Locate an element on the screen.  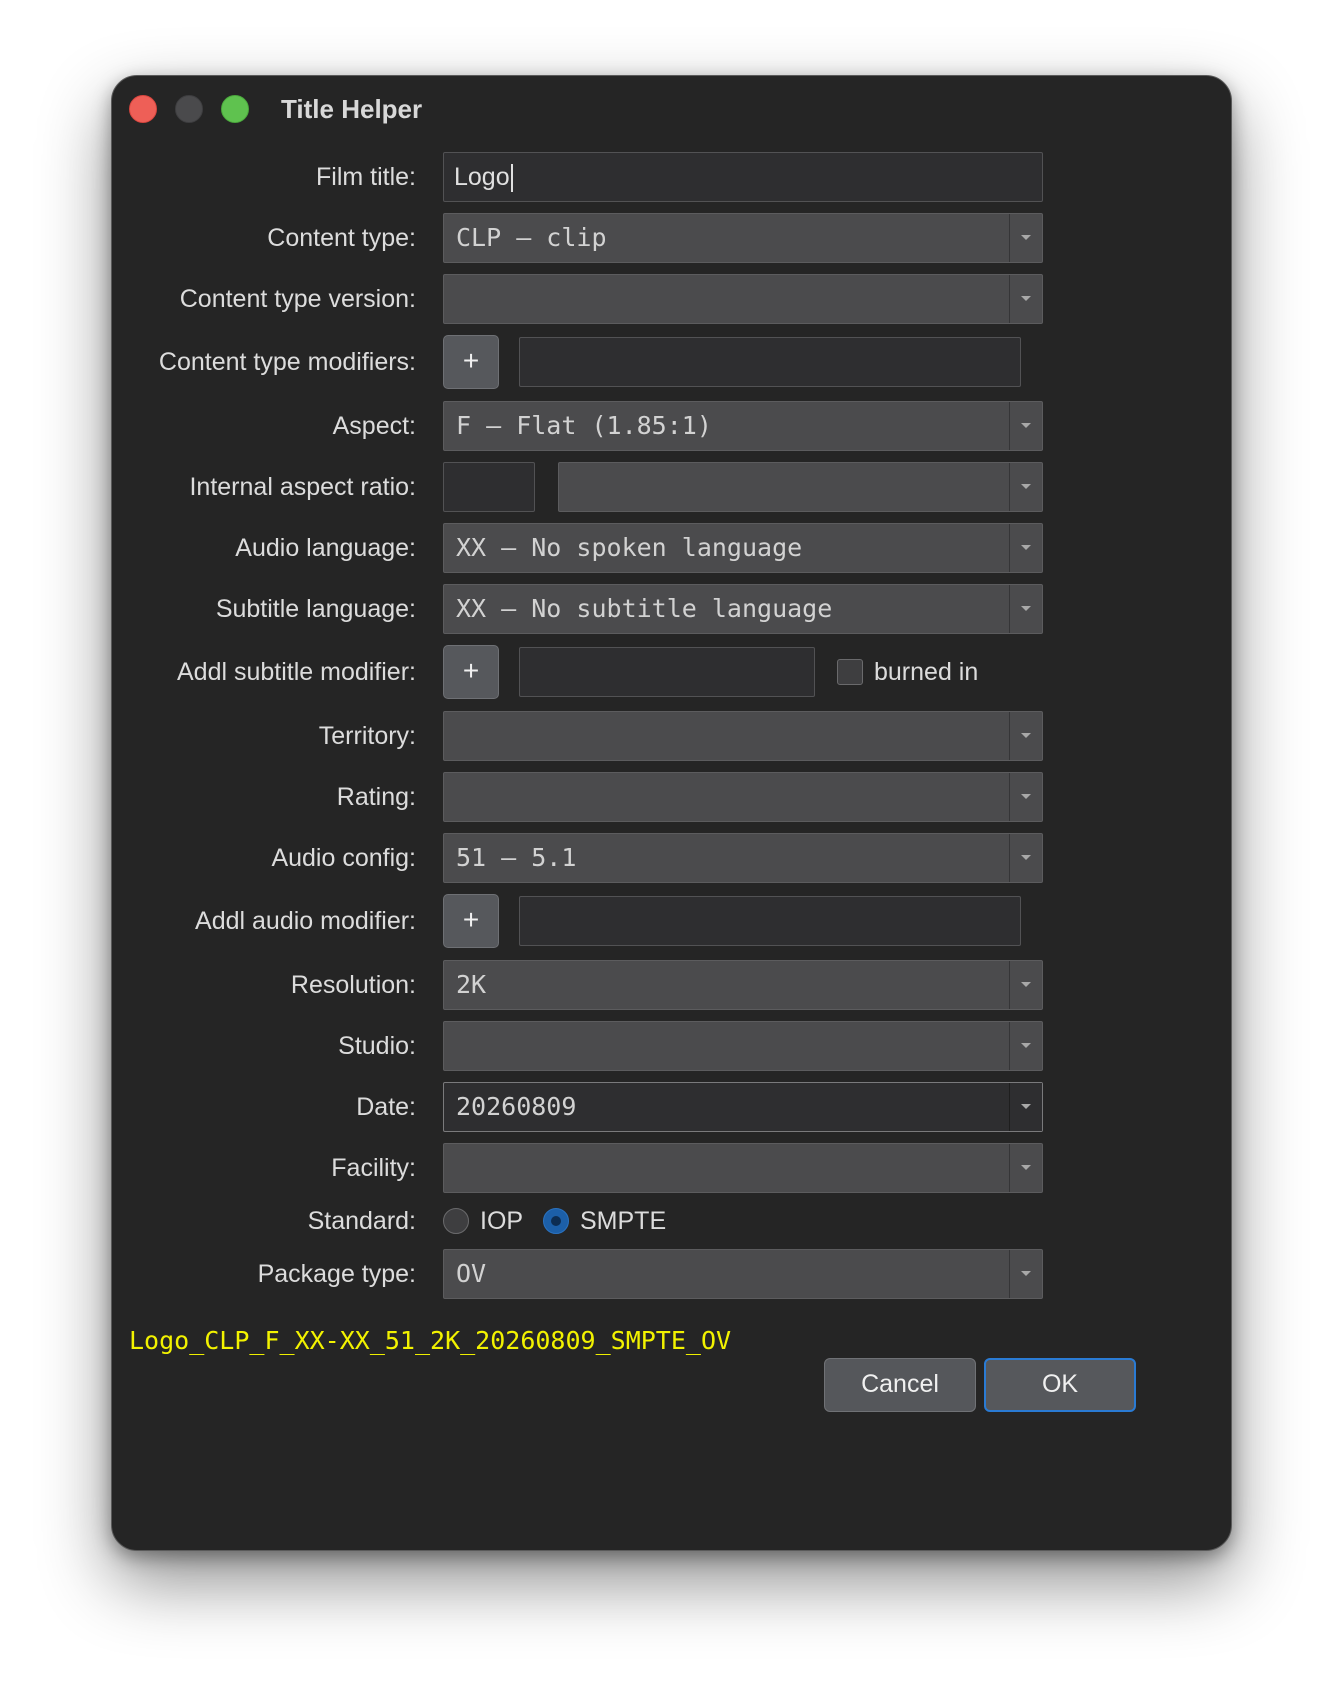
facility-label: Facility: is located at coordinates (373, 1168).